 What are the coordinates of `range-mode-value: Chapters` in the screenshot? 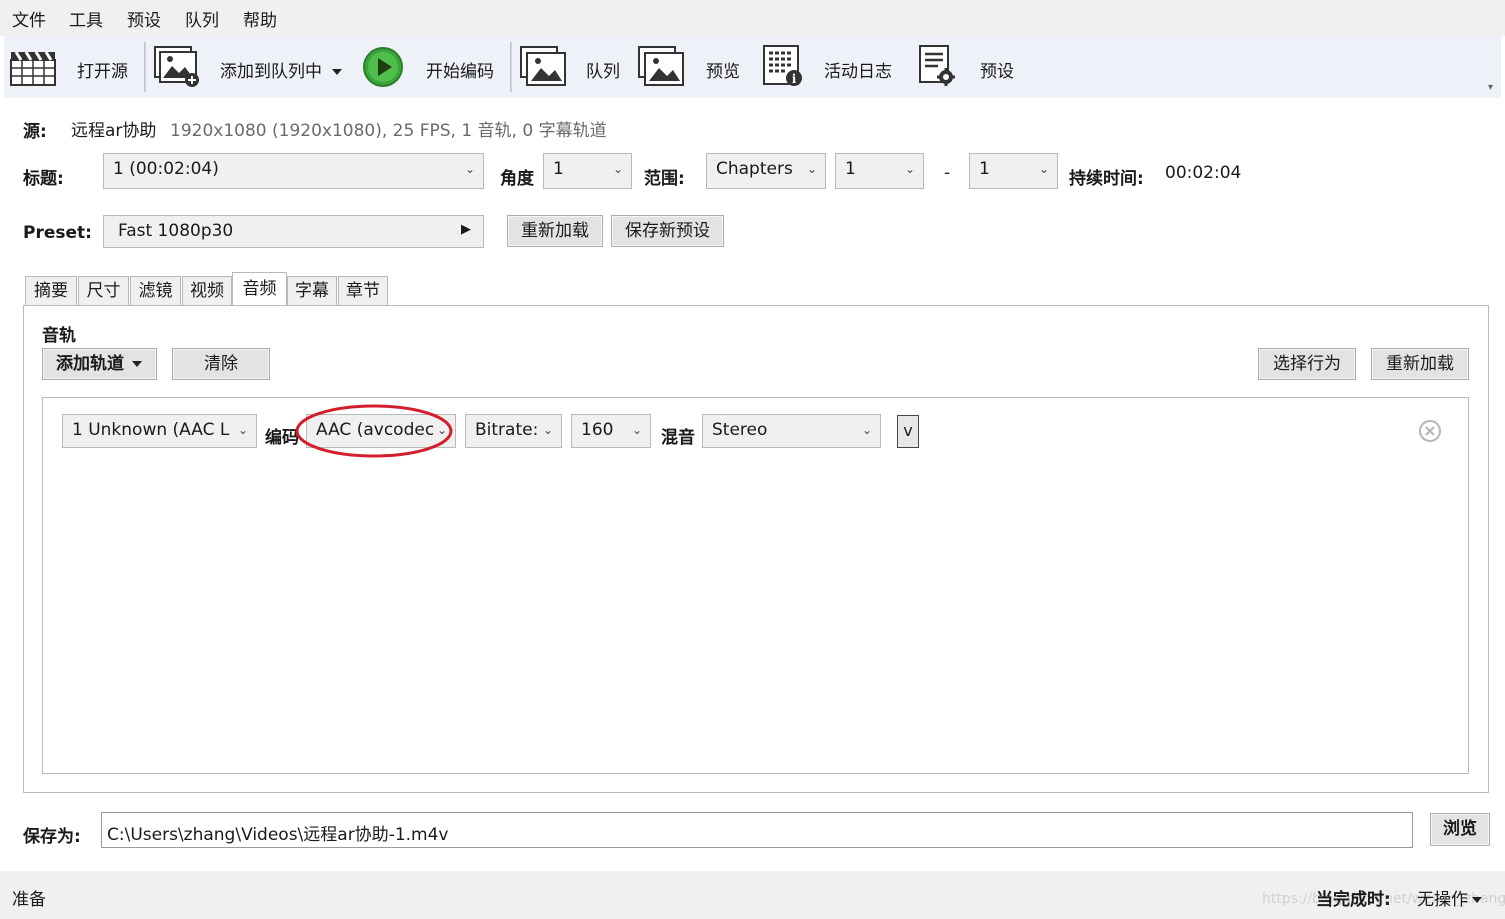 It's located at (754, 169).